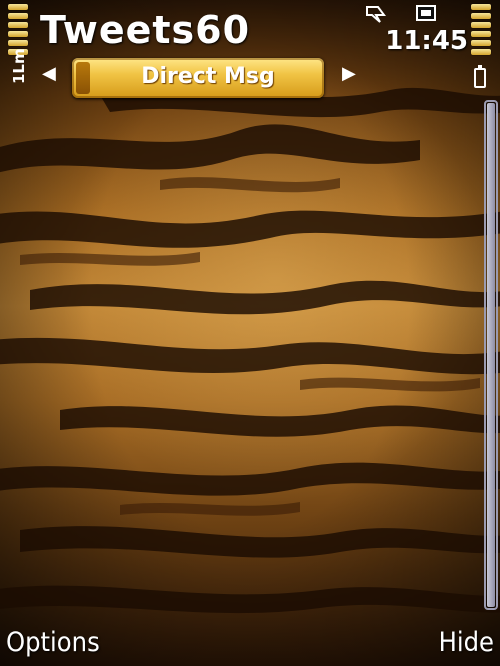  I want to click on tab-direct-msg: Direct Msg, so click(208, 76).